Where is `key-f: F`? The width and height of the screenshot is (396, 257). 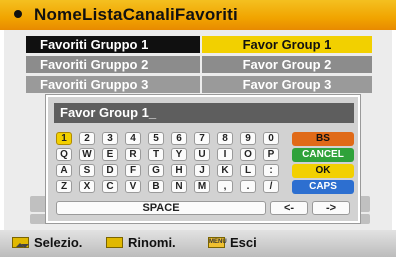
key-f: F is located at coordinates (133, 170).